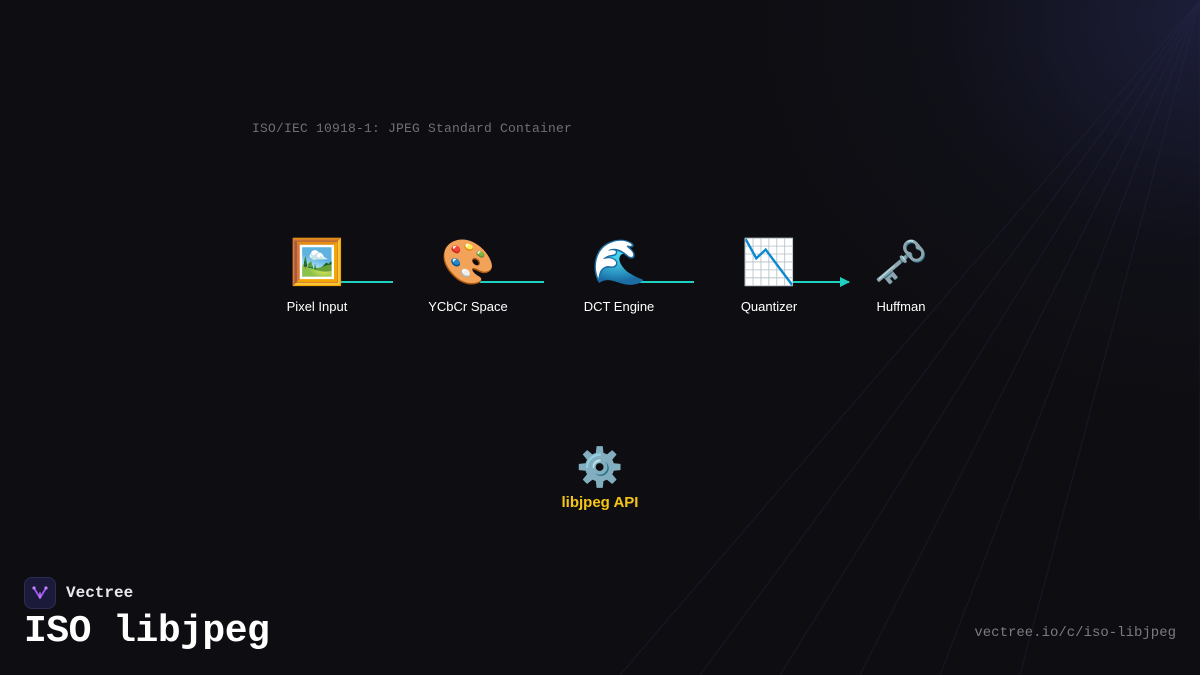 The image size is (1200, 675). Describe the element at coordinates (317, 306) in the screenshot. I see `node-label: Pixel Input` at that location.